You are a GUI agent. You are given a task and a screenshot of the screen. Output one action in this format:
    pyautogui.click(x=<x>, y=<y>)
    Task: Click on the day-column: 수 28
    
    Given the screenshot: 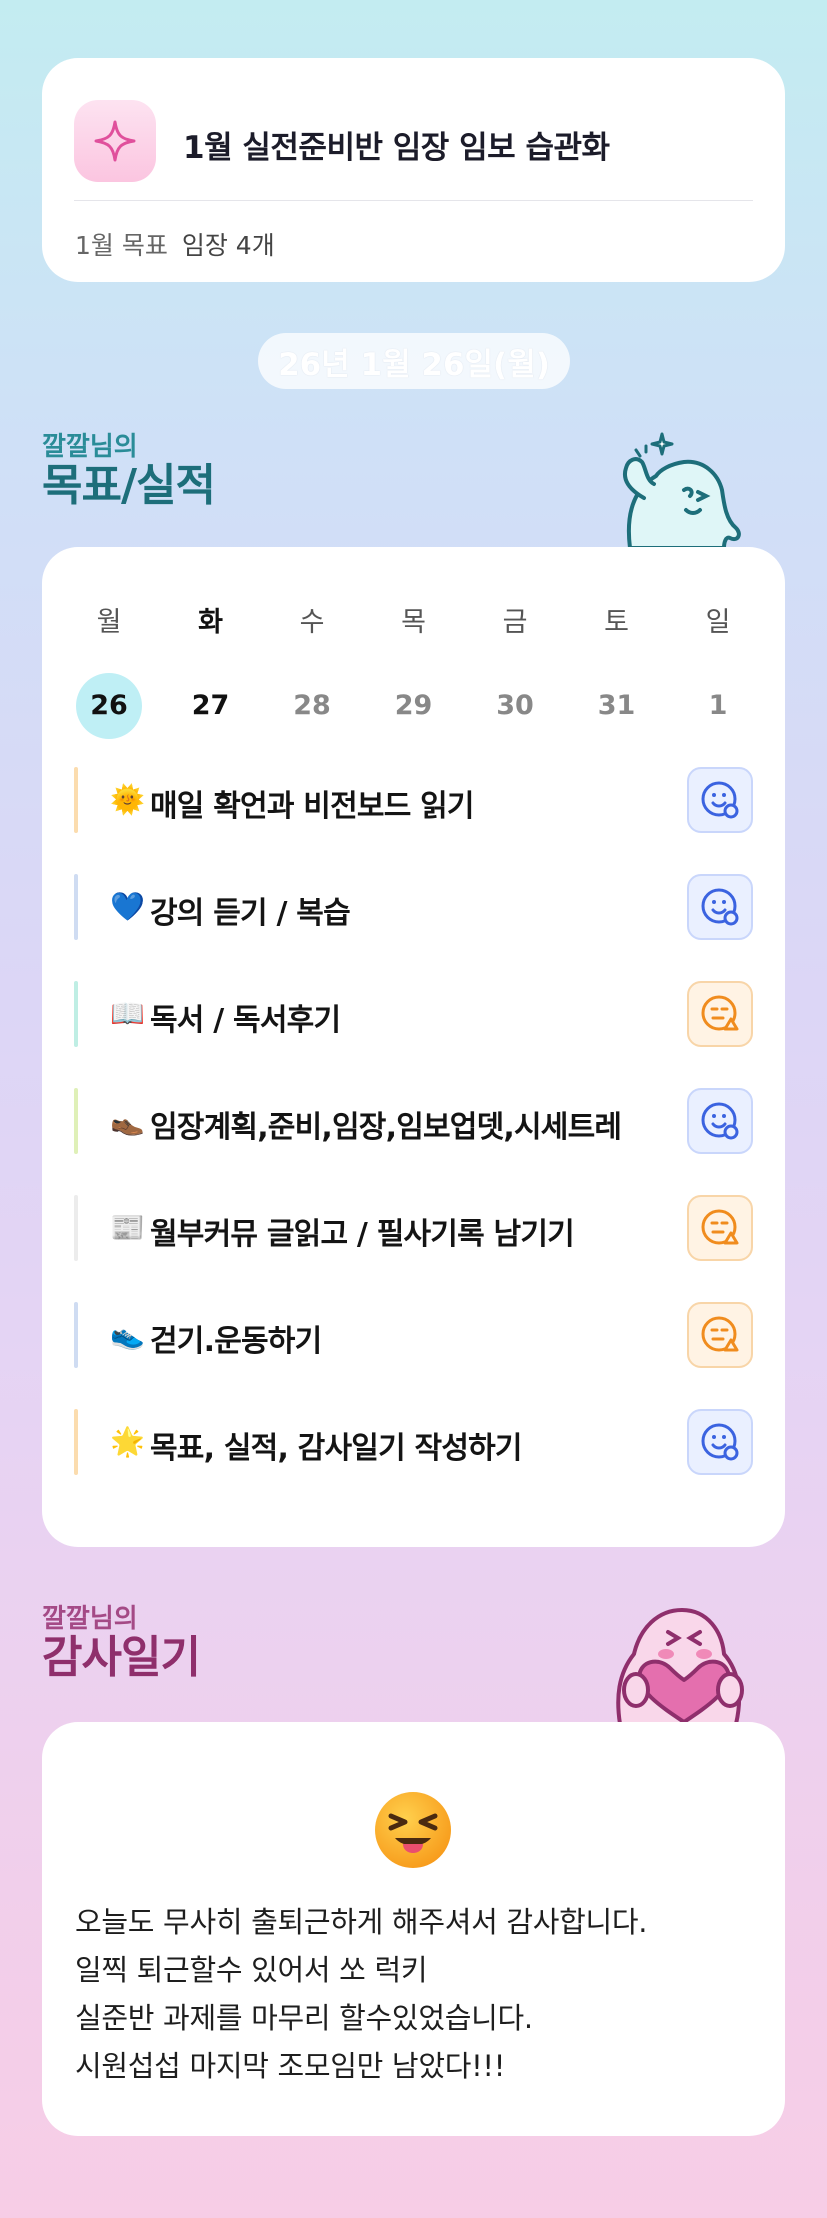 What is the action you would take?
    pyautogui.click(x=312, y=671)
    